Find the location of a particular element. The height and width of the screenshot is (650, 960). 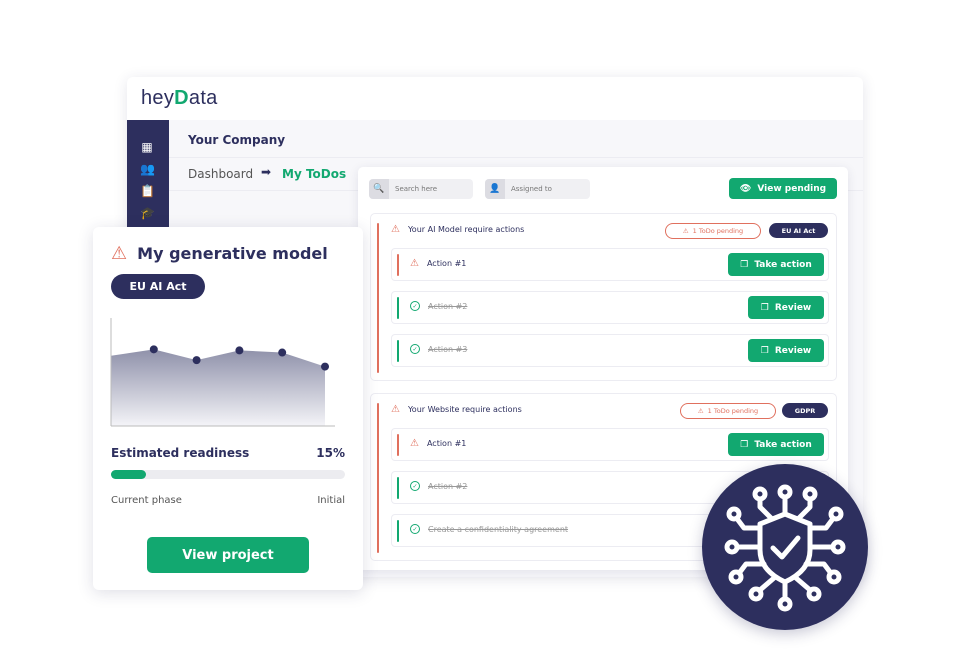

phase-value: Initial is located at coordinates (331, 500).